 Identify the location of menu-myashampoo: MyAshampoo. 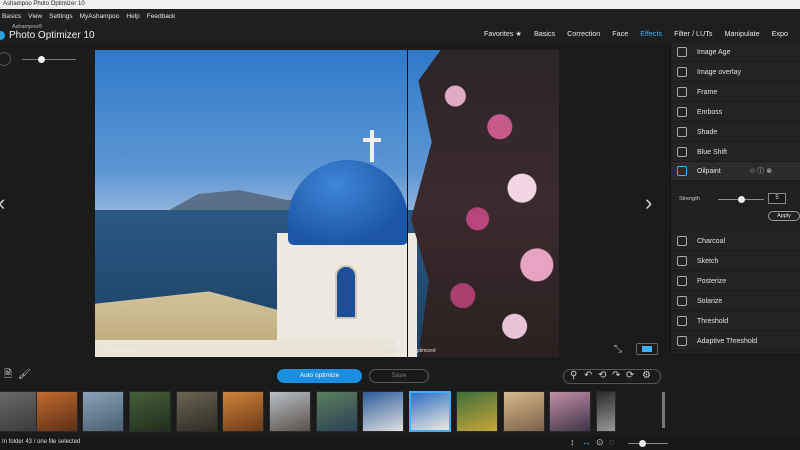
(100, 16).